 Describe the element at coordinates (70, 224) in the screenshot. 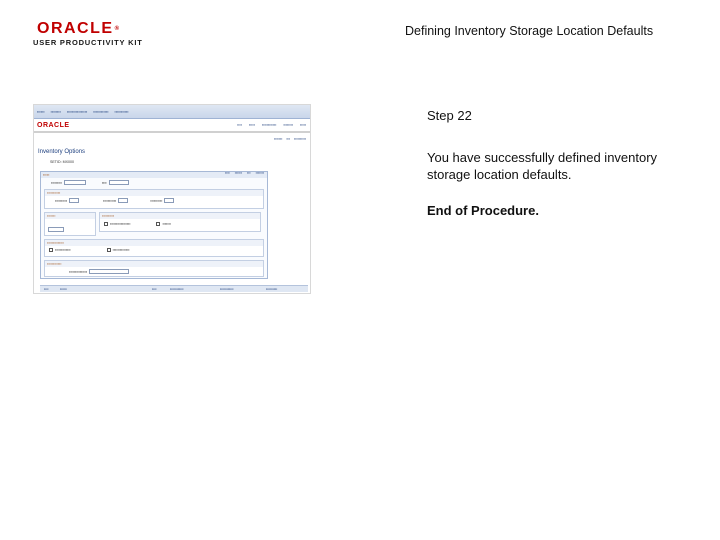

I see `screenshot-level-section: ▪▪▪▪▪▪▪` at that location.